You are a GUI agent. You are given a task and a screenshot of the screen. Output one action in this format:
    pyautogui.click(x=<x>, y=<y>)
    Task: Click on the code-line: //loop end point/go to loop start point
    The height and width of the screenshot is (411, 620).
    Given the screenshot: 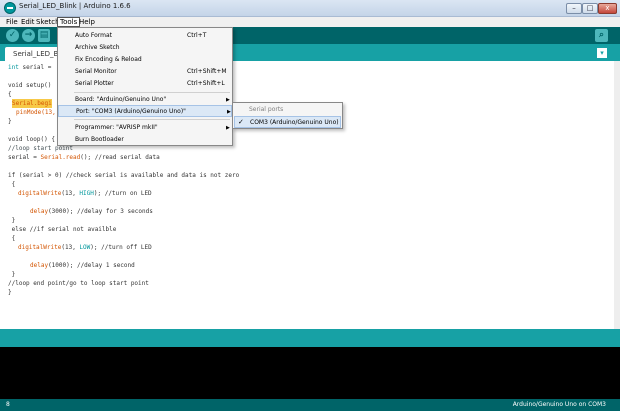 What is the action you would take?
    pyautogui.click(x=78, y=283)
    